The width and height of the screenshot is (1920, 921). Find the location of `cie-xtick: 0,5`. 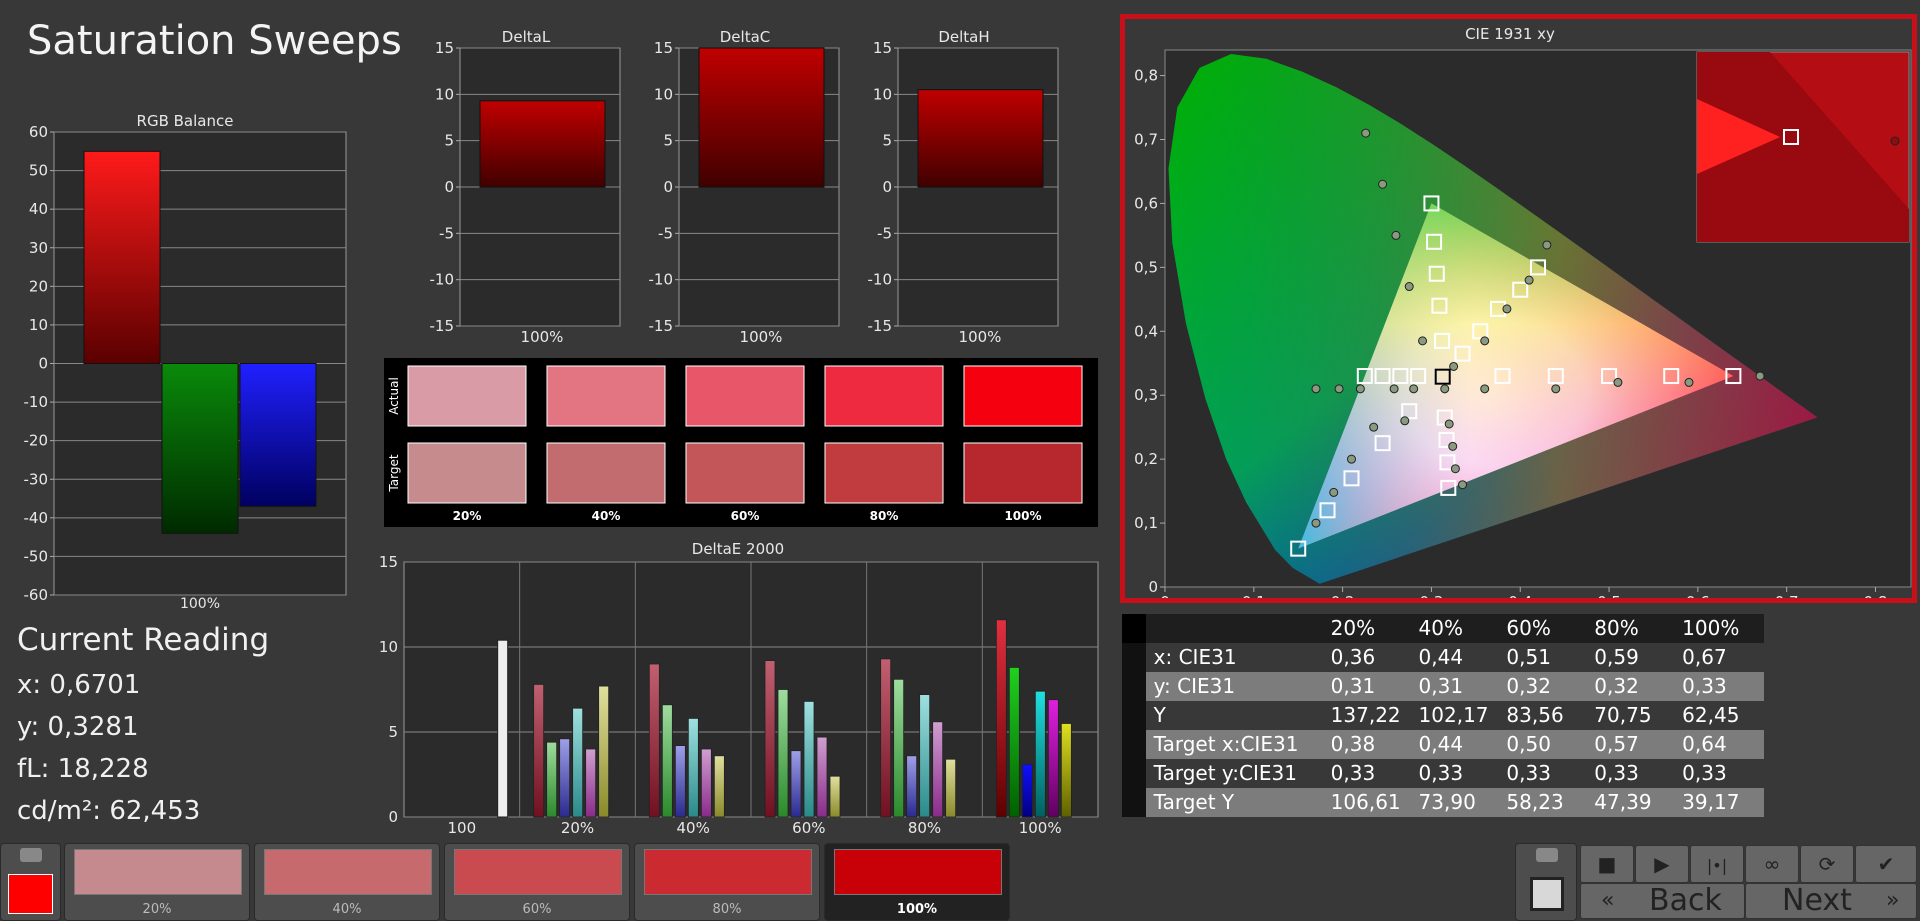

cie-xtick: 0,5 is located at coordinates (1609, 595).